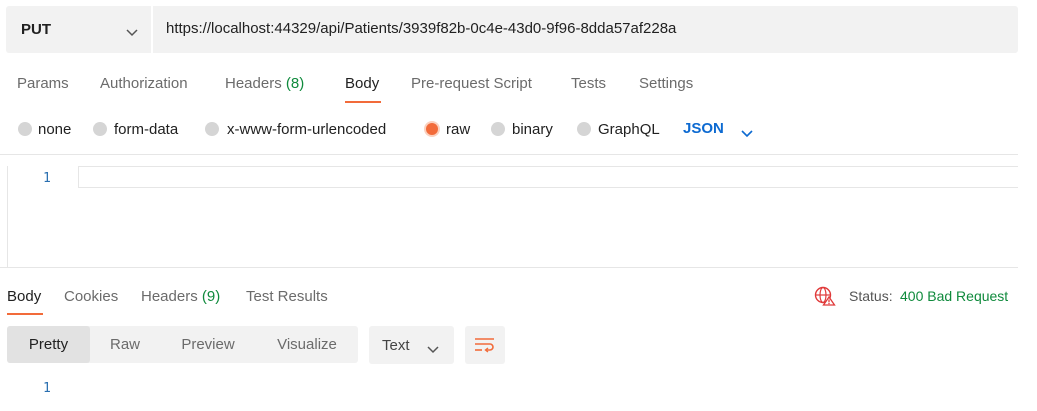  Describe the element at coordinates (509, 154) in the screenshot. I see `editor-top-divider` at that location.